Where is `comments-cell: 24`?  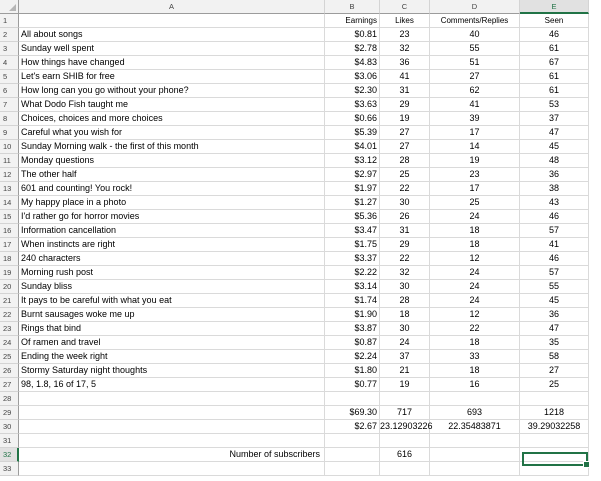 comments-cell: 24 is located at coordinates (475, 287).